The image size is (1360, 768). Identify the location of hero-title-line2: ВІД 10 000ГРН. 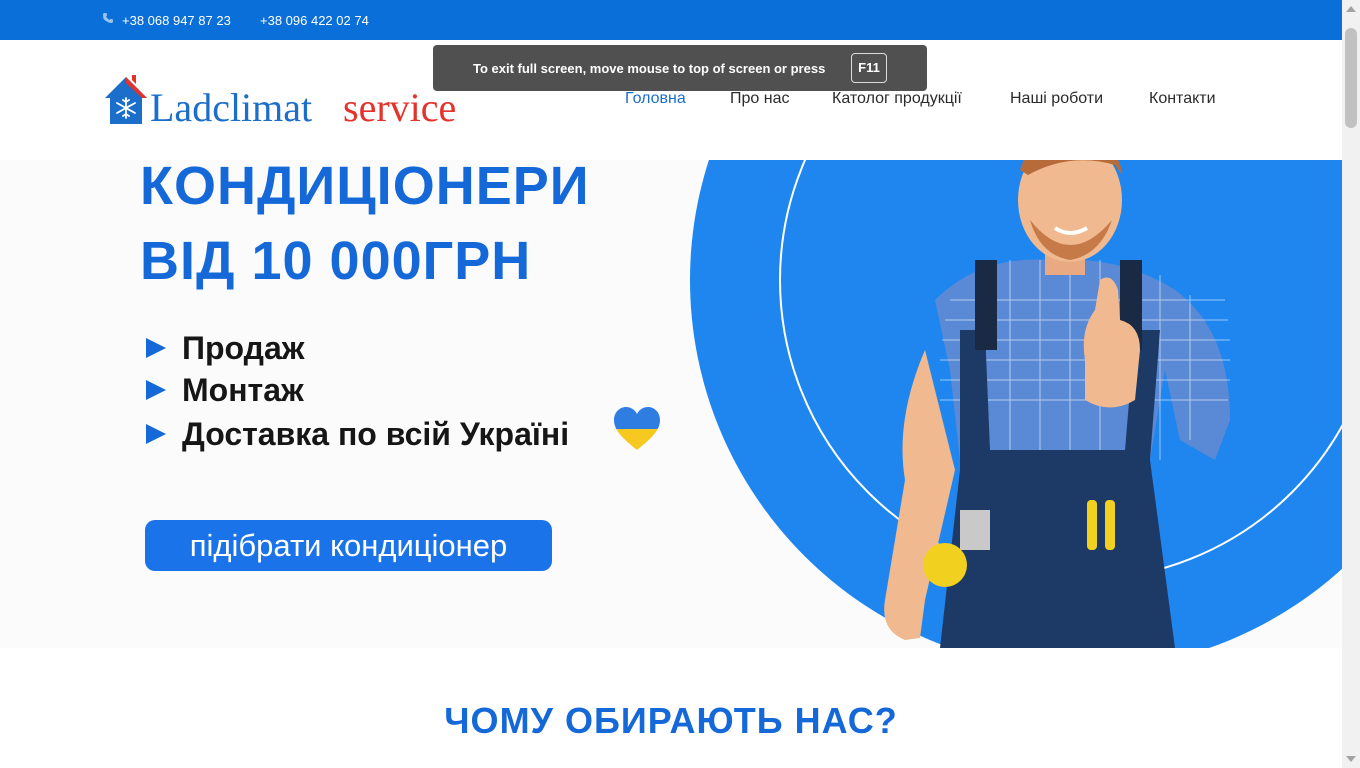
(336, 261).